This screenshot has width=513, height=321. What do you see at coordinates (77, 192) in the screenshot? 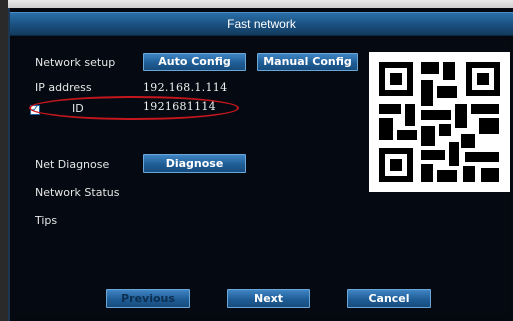
I see `network-status-label: Network Status` at bounding box center [77, 192].